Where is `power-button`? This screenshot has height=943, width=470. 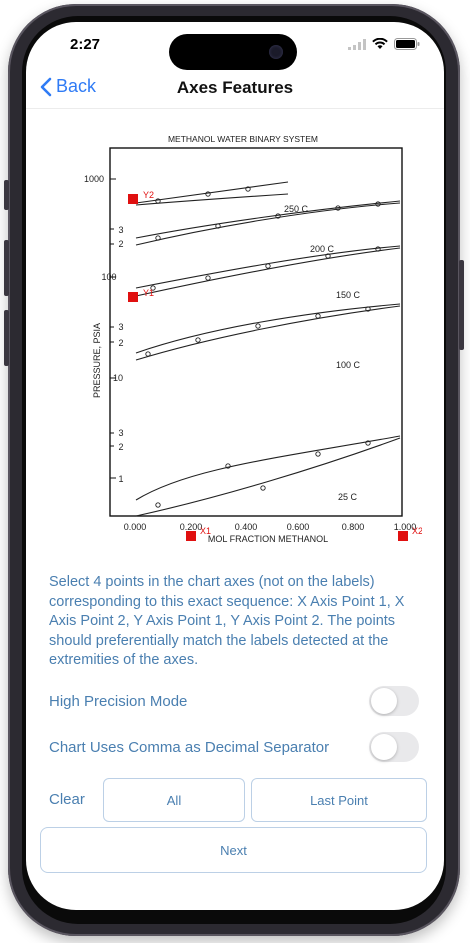
power-button is located at coordinates (461, 305).